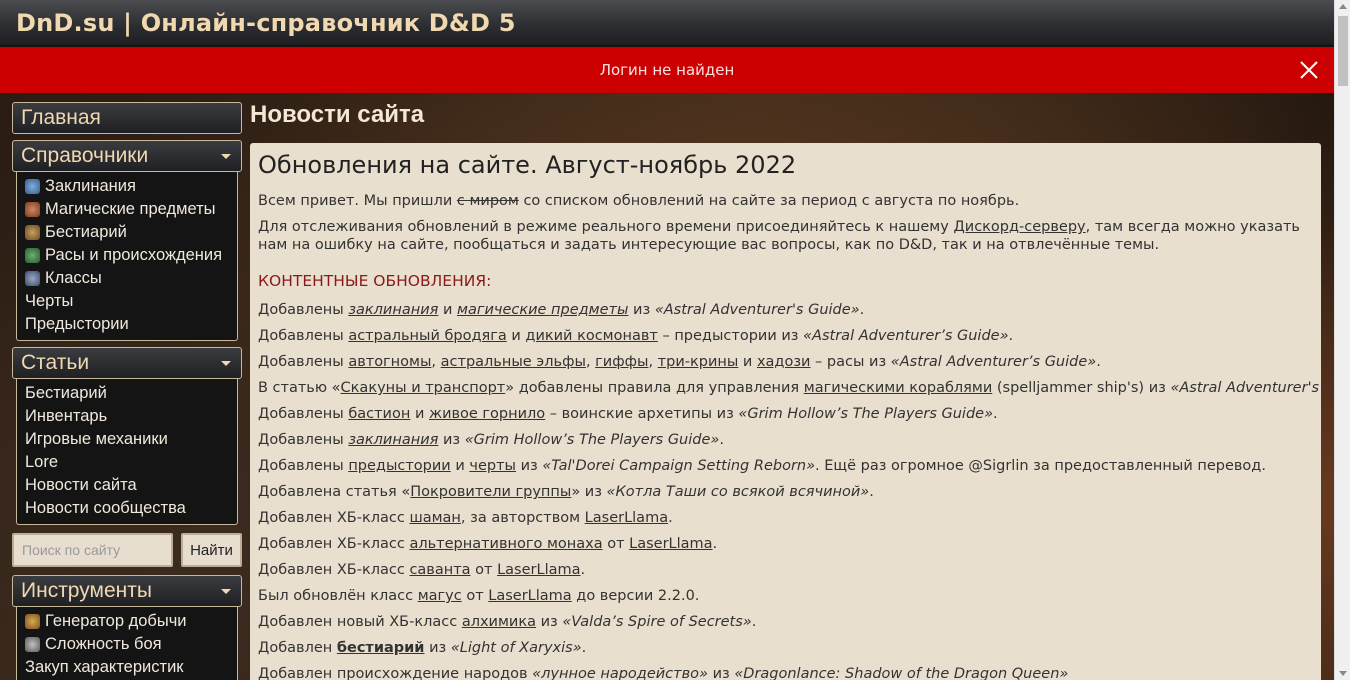 The width and height of the screenshot is (1350, 680). Describe the element at coordinates (389, 362) in the screenshot. I see `link-autognomes: автогномы` at that location.